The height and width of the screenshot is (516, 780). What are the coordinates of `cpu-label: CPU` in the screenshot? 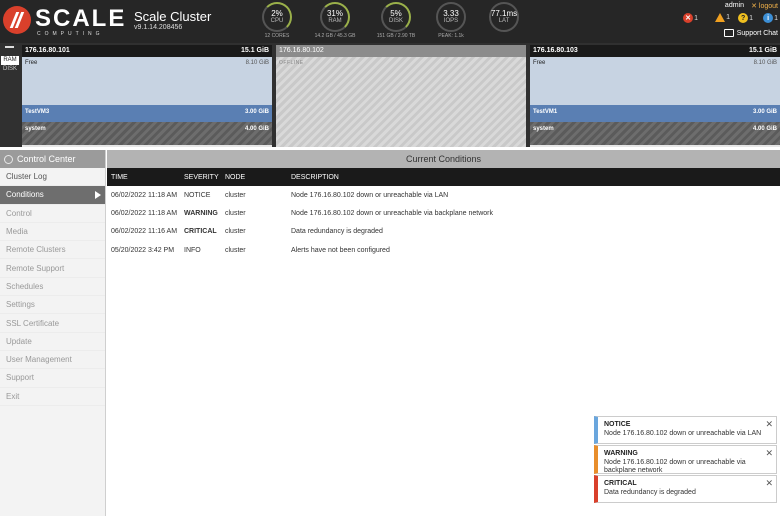 It's located at (277, 21).